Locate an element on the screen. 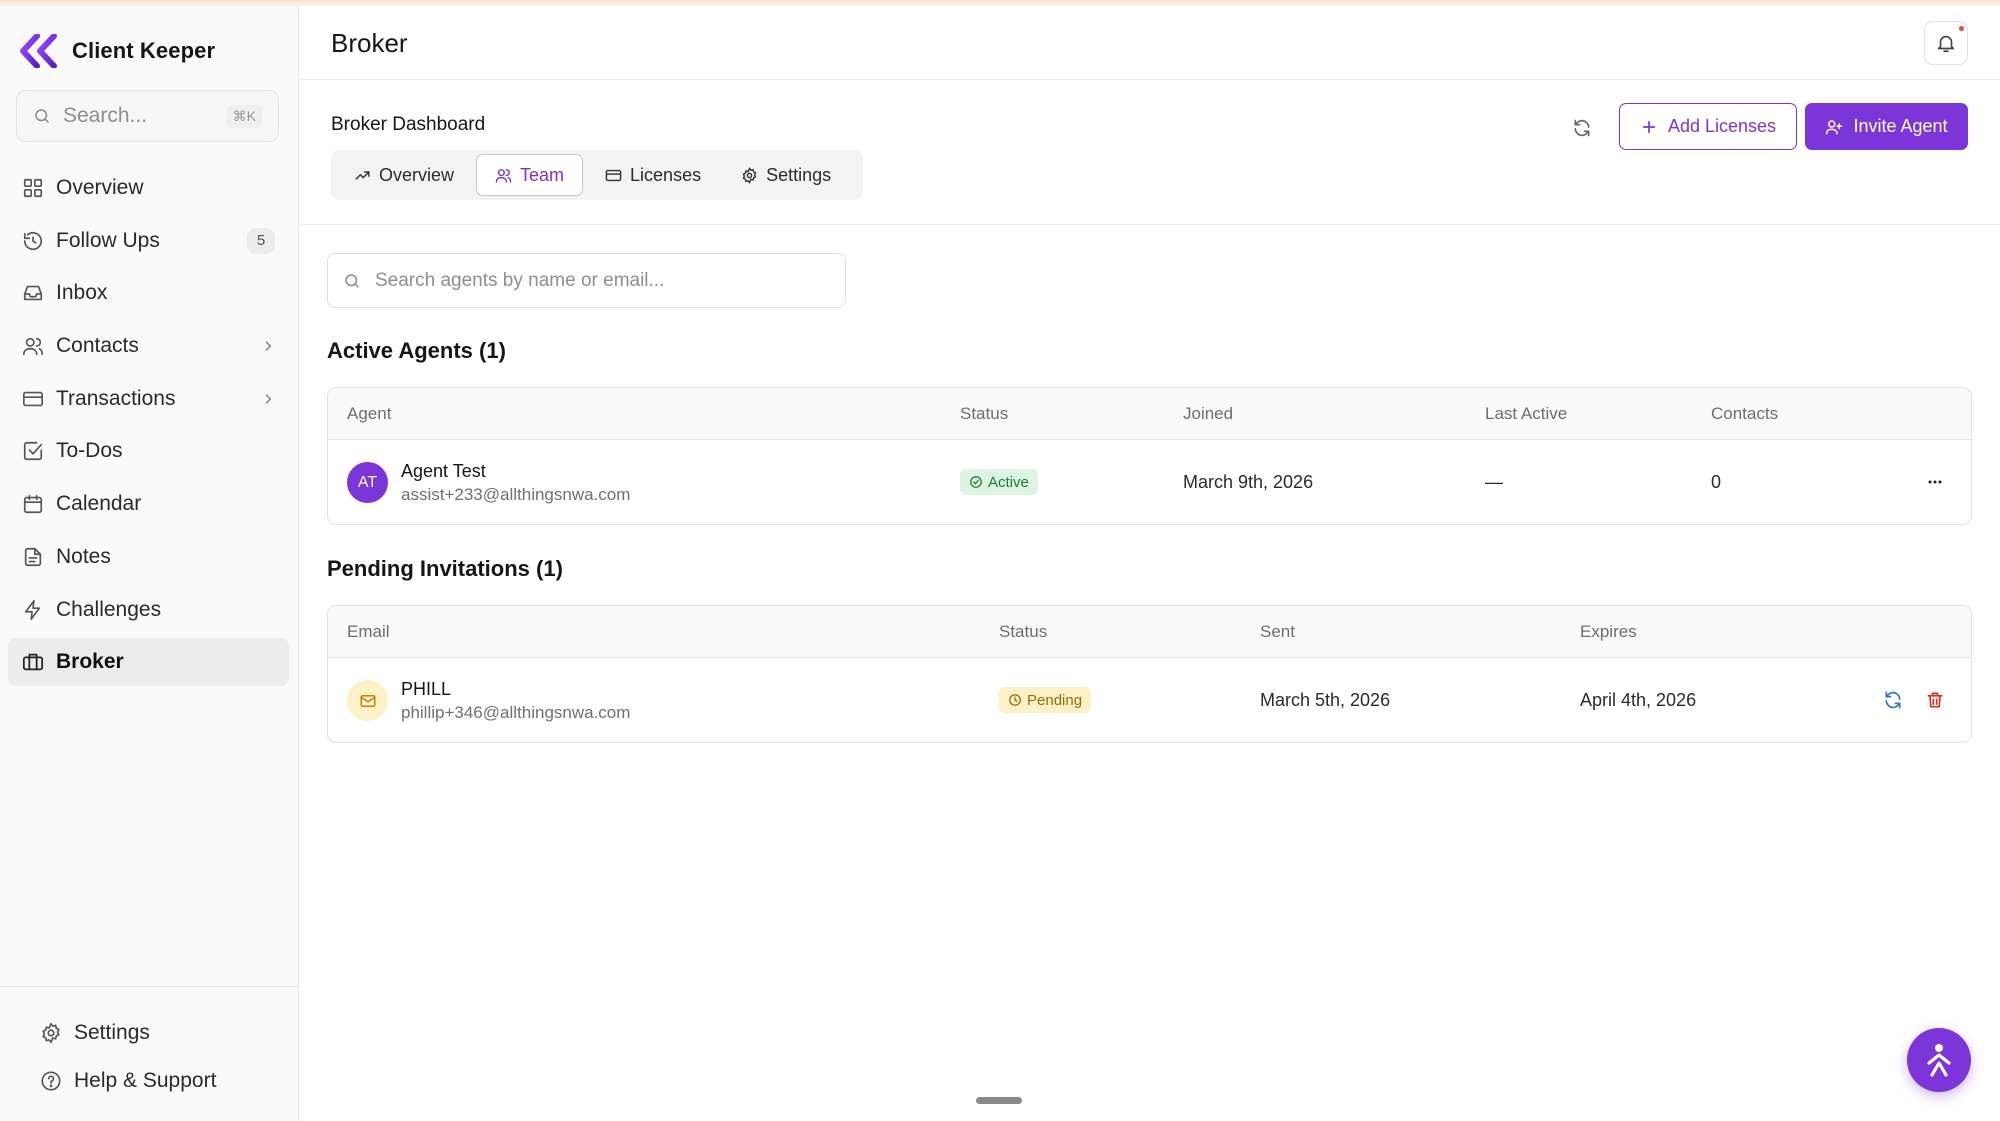  row-more-button is located at coordinates (1935, 482).